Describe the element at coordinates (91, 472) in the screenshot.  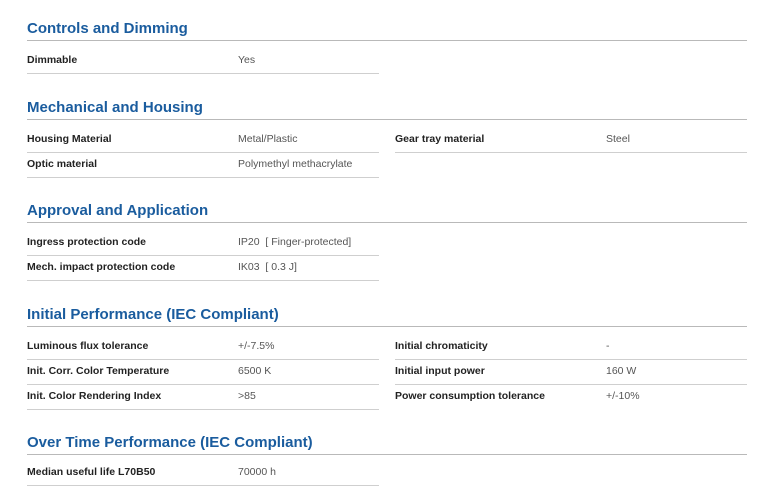
I see `spec-label: Median useful life L70B50` at that location.